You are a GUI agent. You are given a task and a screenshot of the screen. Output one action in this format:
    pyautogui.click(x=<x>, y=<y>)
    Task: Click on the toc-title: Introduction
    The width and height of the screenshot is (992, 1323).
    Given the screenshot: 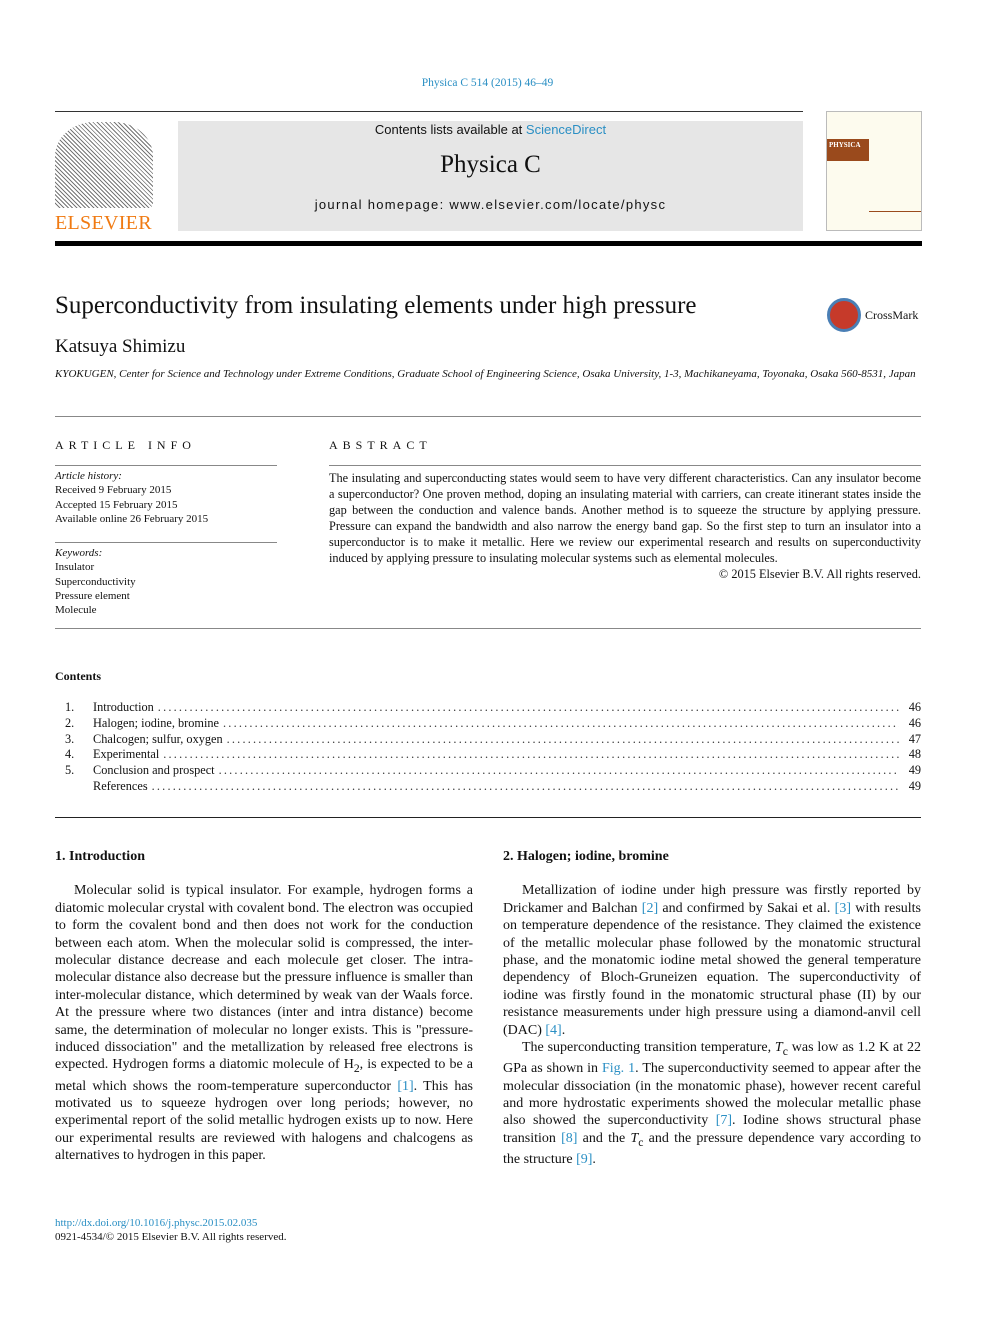 What is the action you would take?
    pyautogui.click(x=123, y=707)
    